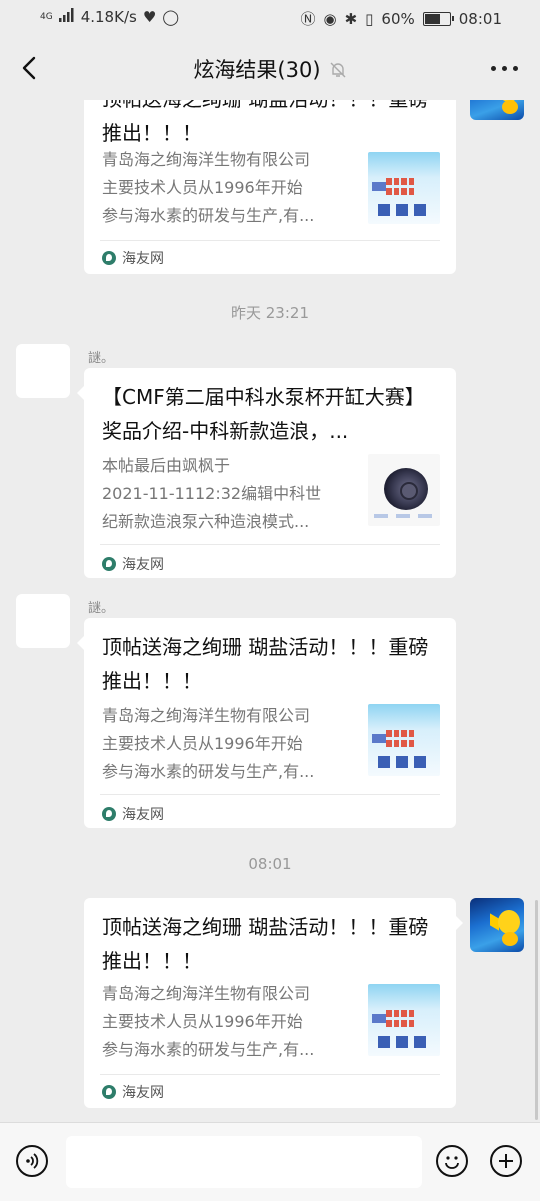 The height and width of the screenshot is (1201, 540). Describe the element at coordinates (257, 70) in the screenshot. I see `chat-title: 炫海结果(30)` at that location.